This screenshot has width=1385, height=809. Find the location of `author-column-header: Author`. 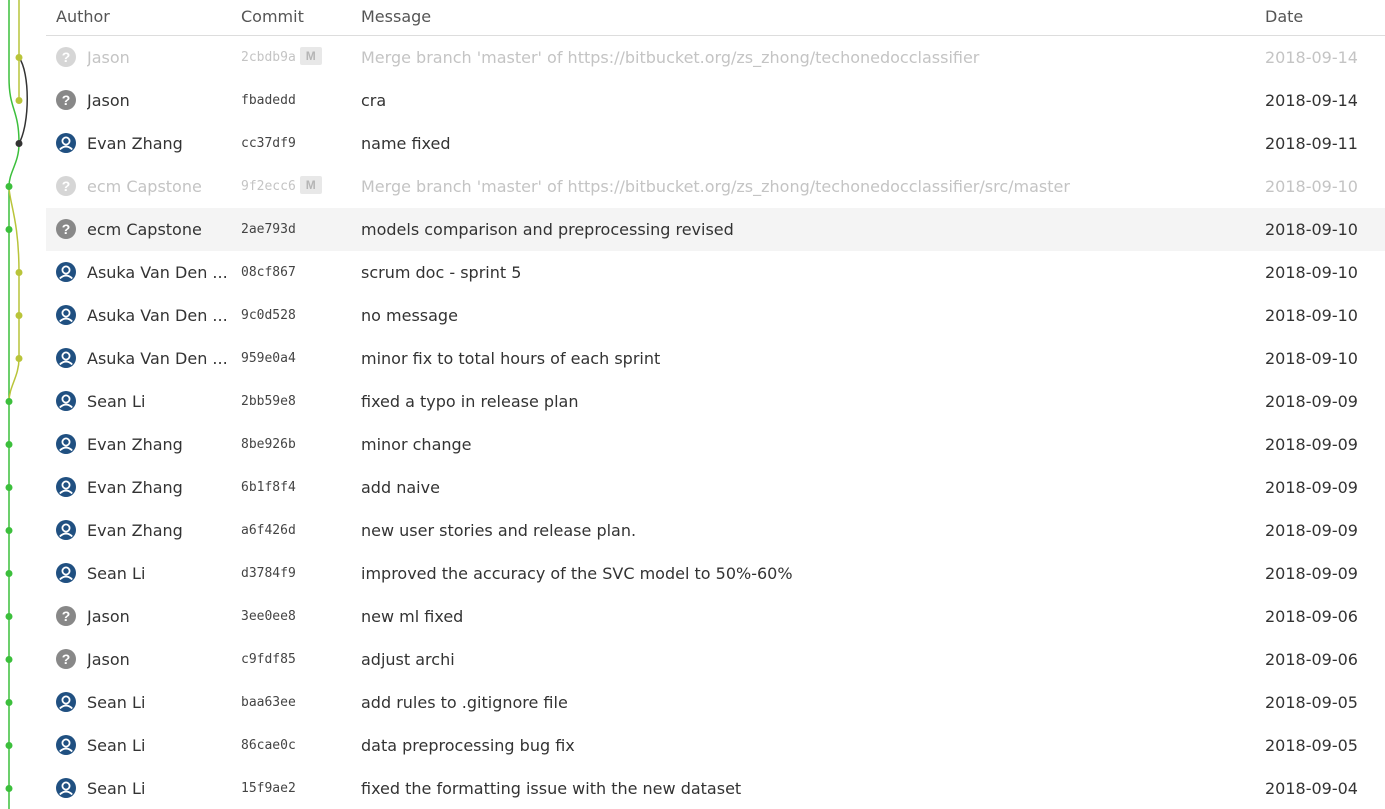

author-column-header: Author is located at coordinates (83, 16).